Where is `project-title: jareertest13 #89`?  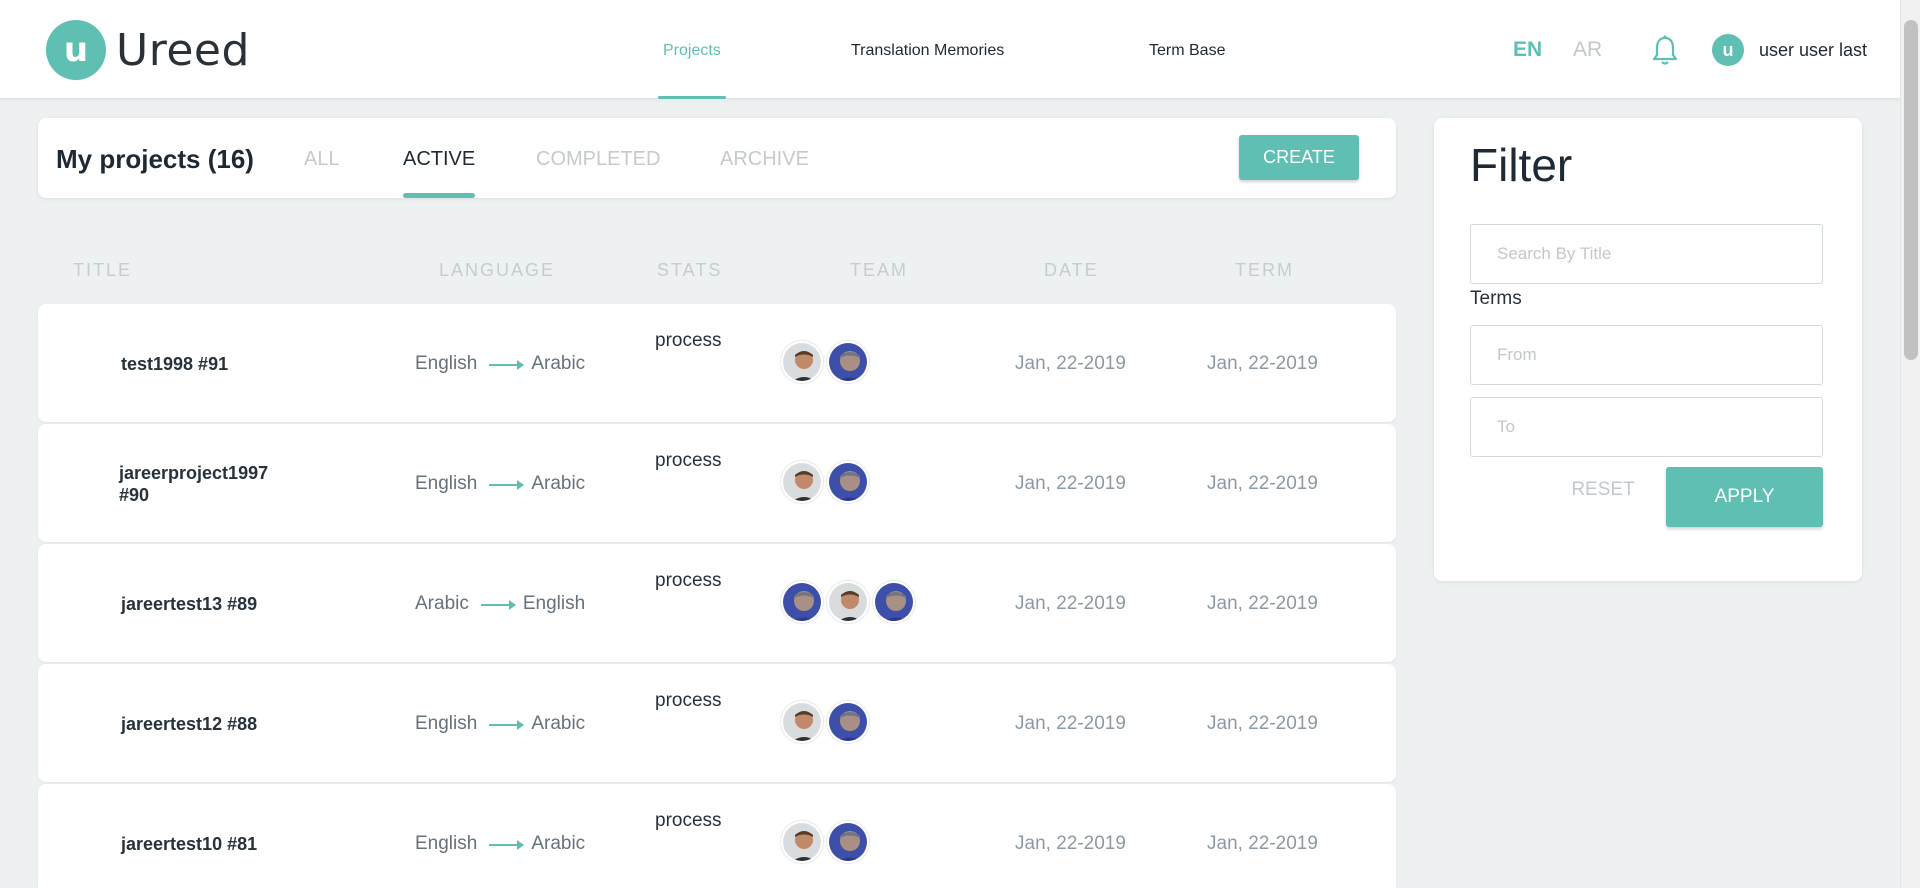 project-title: jareertest13 #89 is located at coordinates (211, 604).